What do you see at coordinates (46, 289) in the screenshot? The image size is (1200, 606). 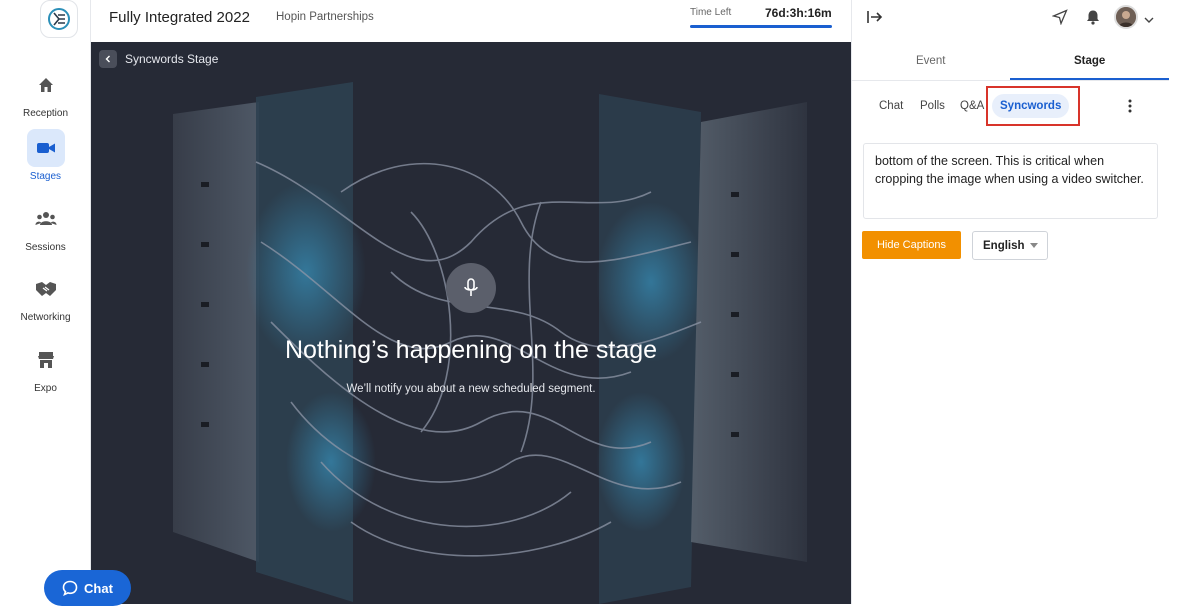 I see `handshake-icon` at bounding box center [46, 289].